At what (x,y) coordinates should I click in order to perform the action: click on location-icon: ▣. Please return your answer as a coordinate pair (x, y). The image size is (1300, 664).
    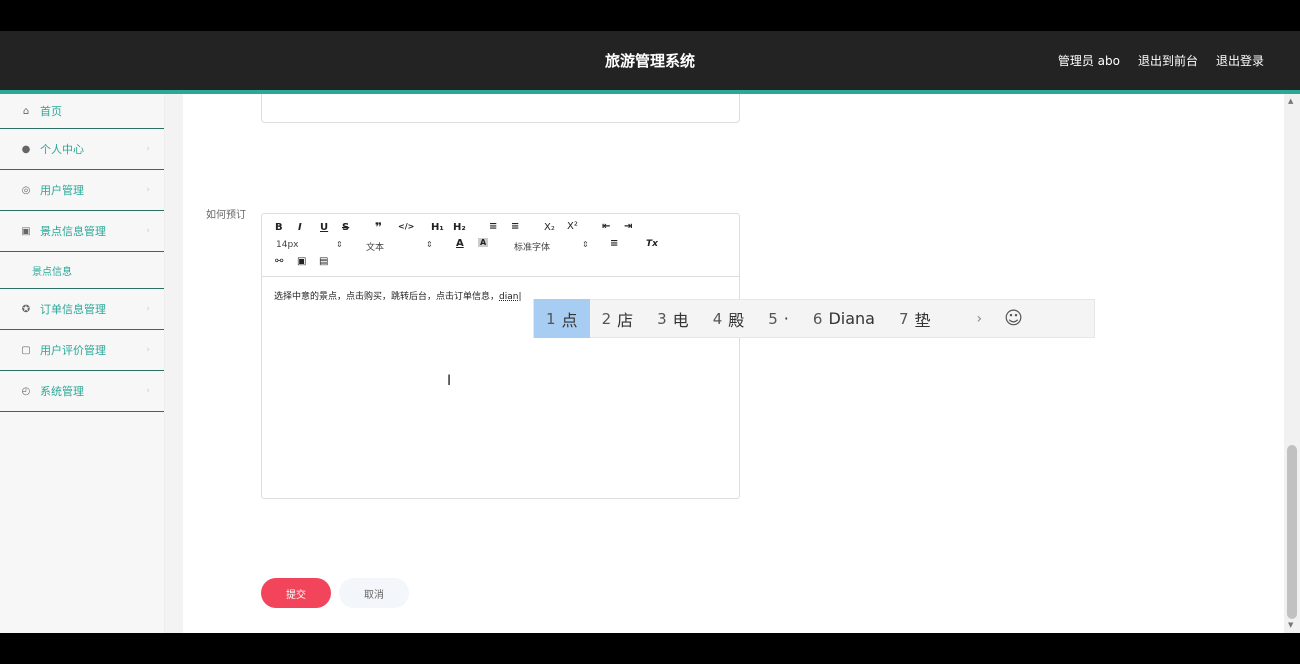
    Looking at the image, I should click on (26, 231).